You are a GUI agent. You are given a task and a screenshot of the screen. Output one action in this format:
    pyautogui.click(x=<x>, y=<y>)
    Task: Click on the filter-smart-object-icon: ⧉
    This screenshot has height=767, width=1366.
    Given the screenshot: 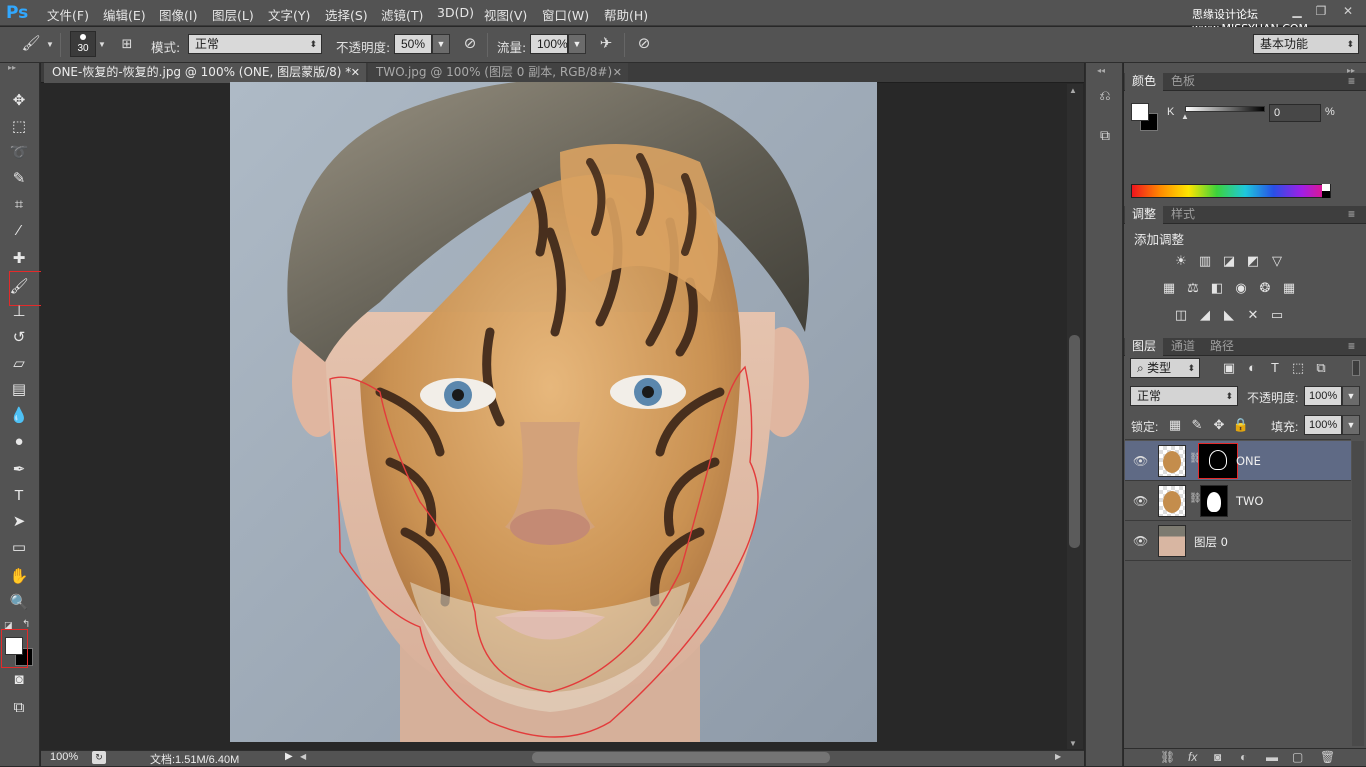 What is the action you would take?
    pyautogui.click(x=1321, y=368)
    